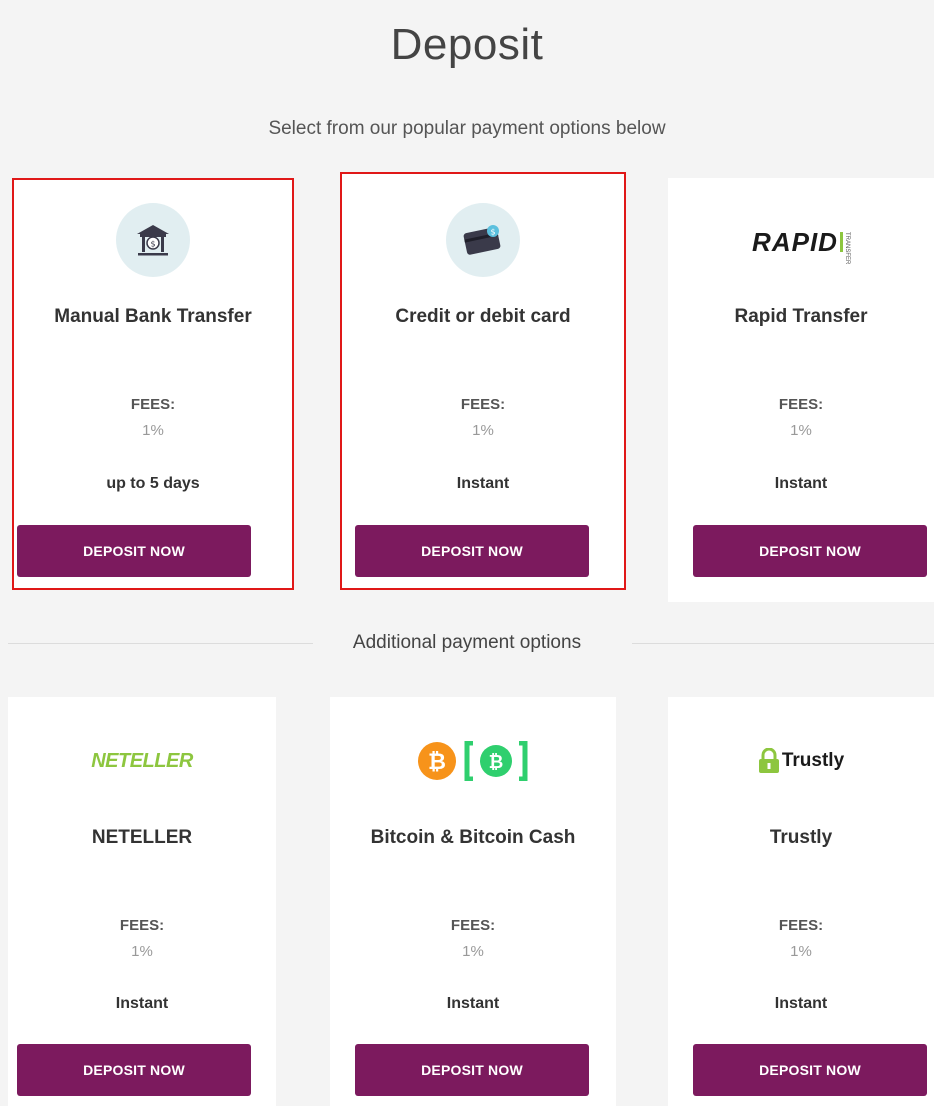  Describe the element at coordinates (142, 760) in the screenshot. I see `neteller-logo: NETELLER` at that location.